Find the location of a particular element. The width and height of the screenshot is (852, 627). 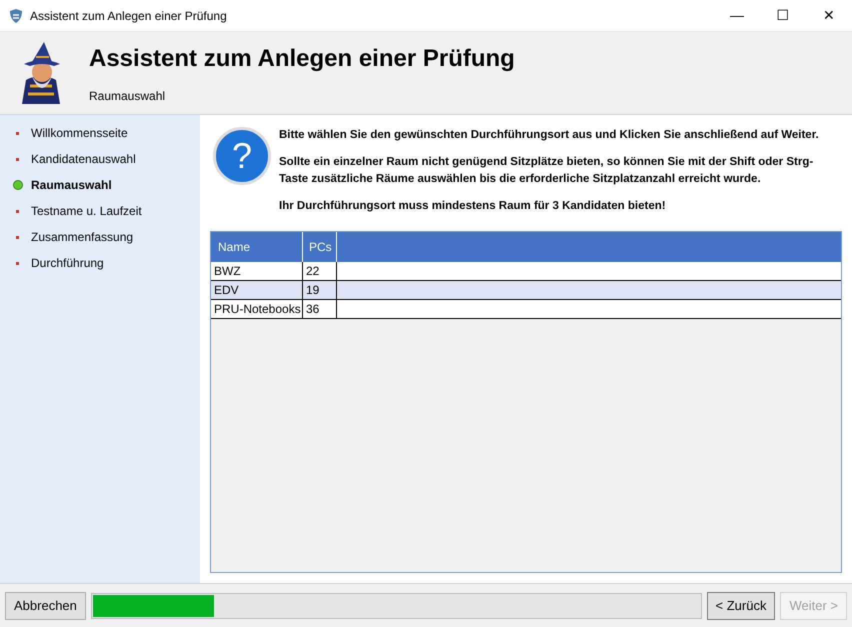

header-subtitle: Raumauswahl is located at coordinates (127, 96).